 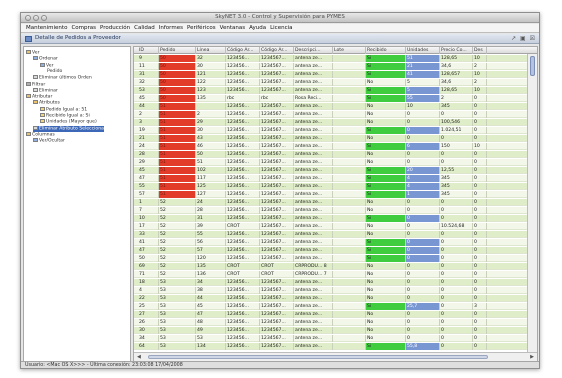 I want to click on table-cell: rbc, so click(x=277, y=98).